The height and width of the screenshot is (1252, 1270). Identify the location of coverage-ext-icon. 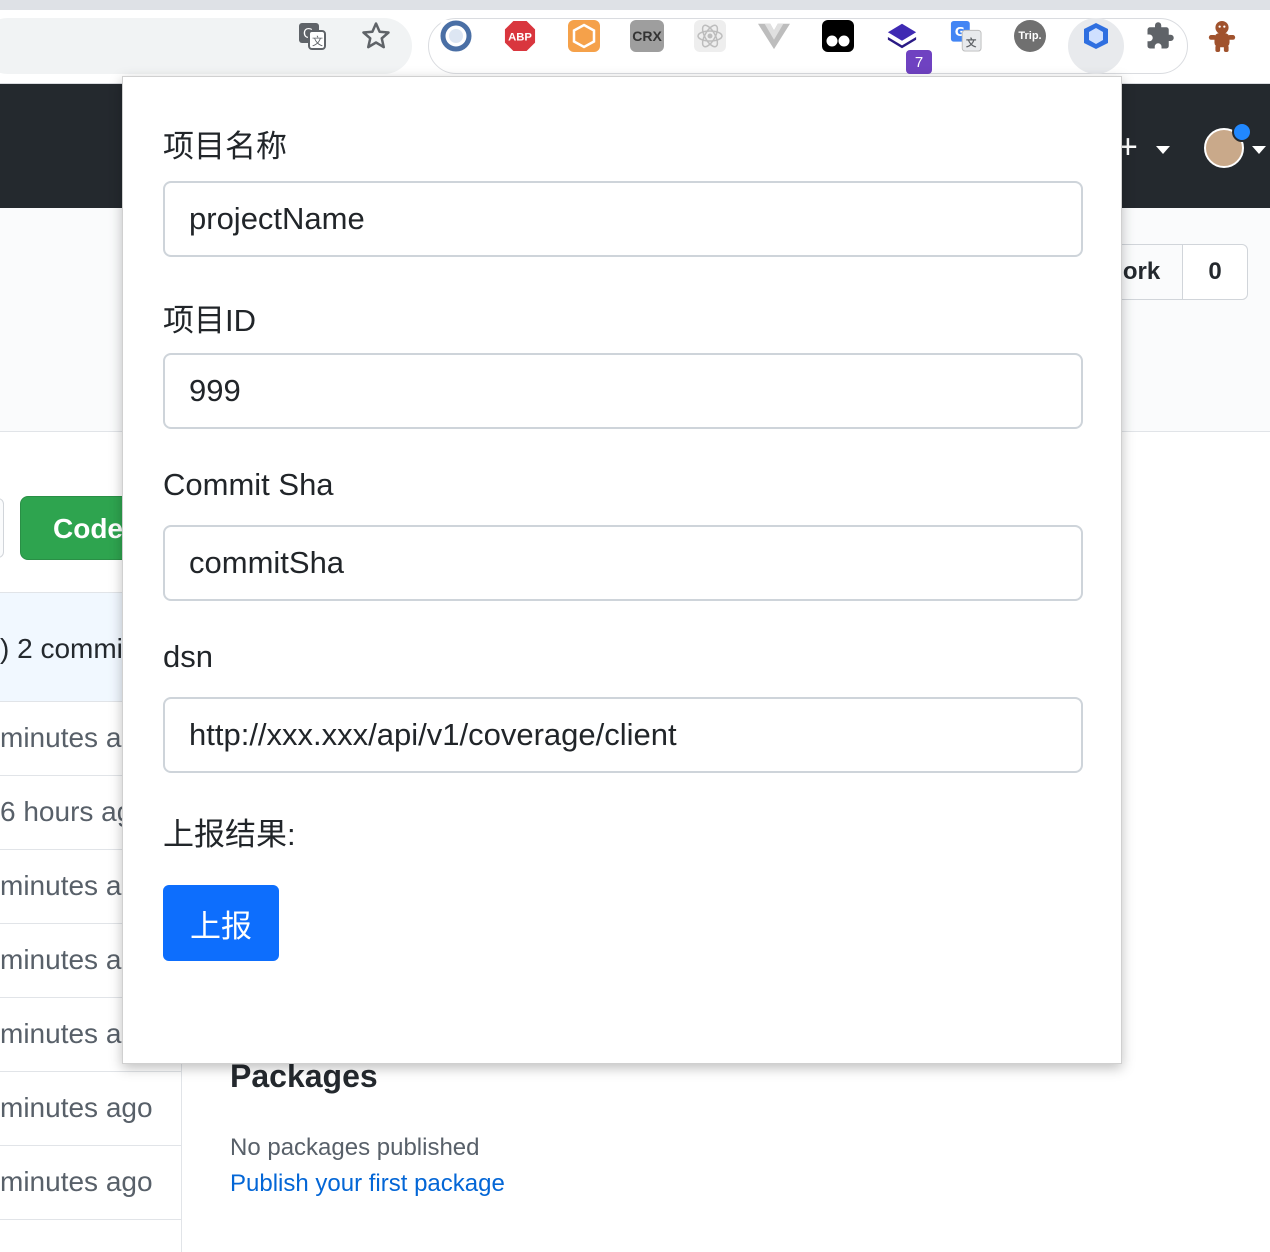
(1096, 36).